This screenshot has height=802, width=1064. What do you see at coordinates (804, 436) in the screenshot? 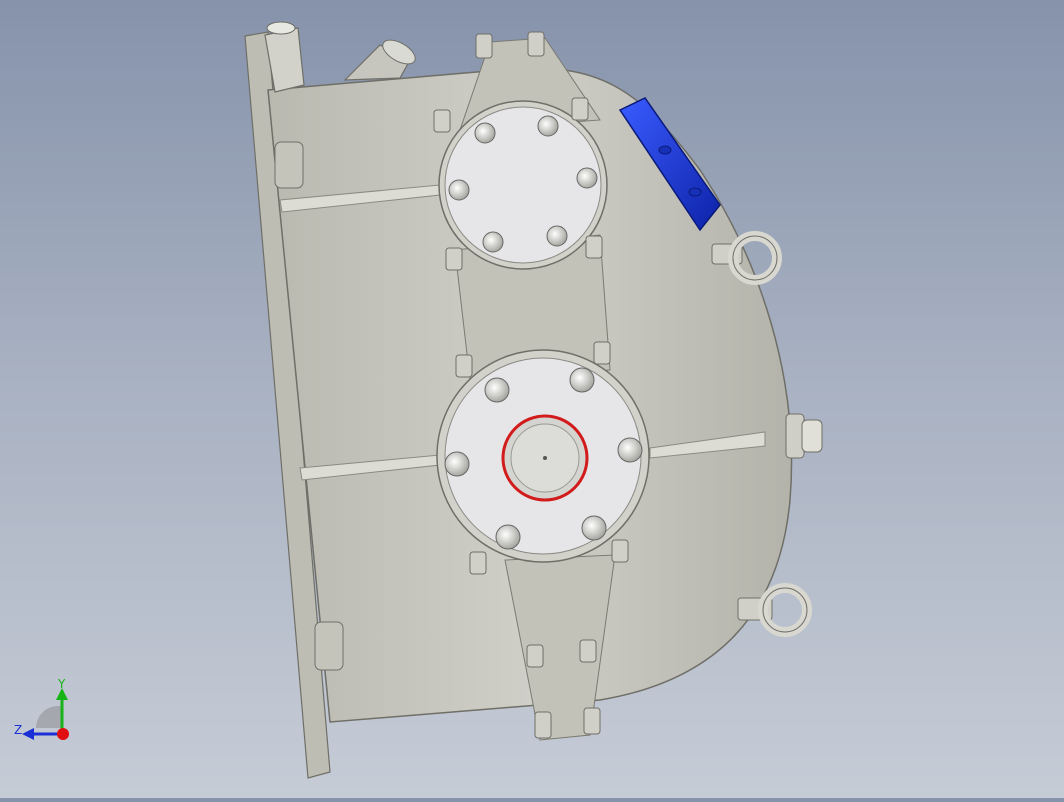
I see `oil-plug` at bounding box center [804, 436].